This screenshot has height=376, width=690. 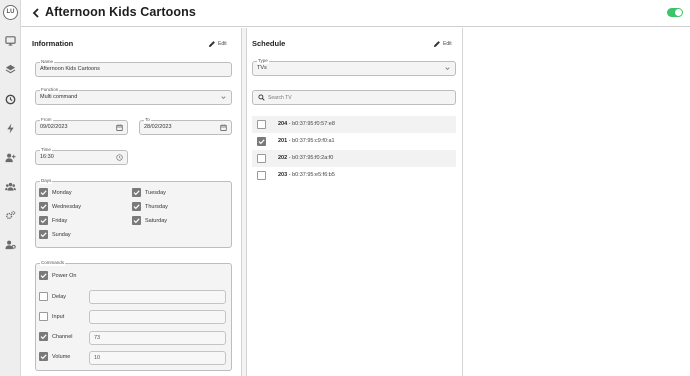 I want to click on thursday-checkbox, so click(x=136, y=206).